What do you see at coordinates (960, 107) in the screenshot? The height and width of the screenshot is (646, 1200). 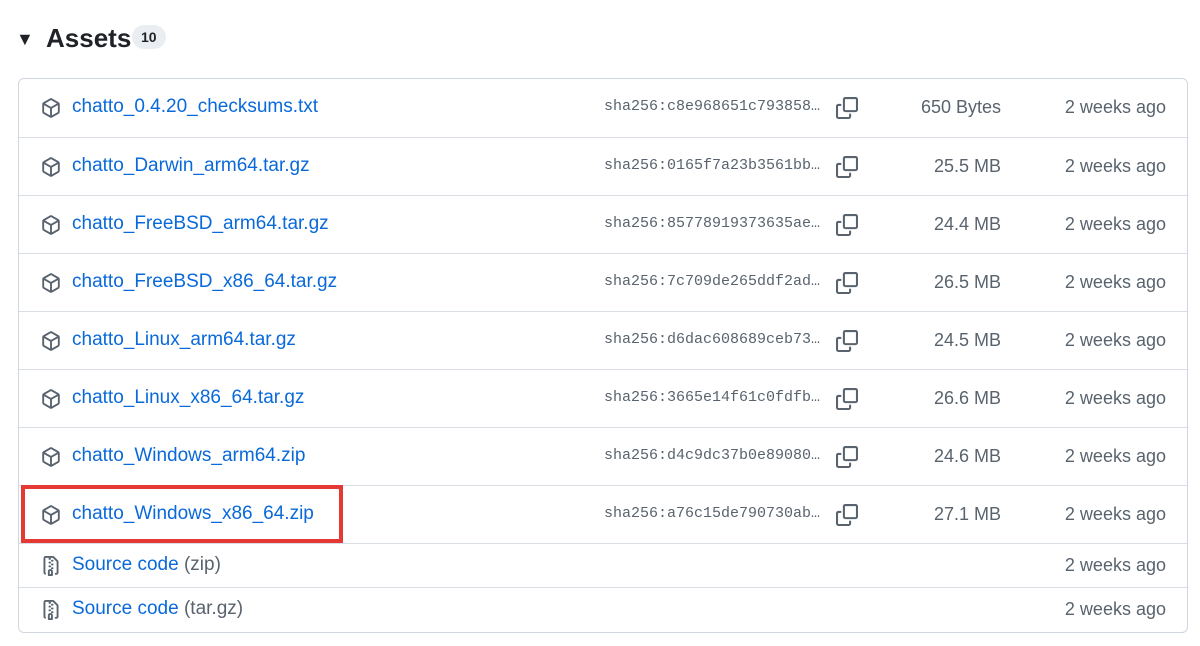 I see `asset-size: 650 Bytes` at bounding box center [960, 107].